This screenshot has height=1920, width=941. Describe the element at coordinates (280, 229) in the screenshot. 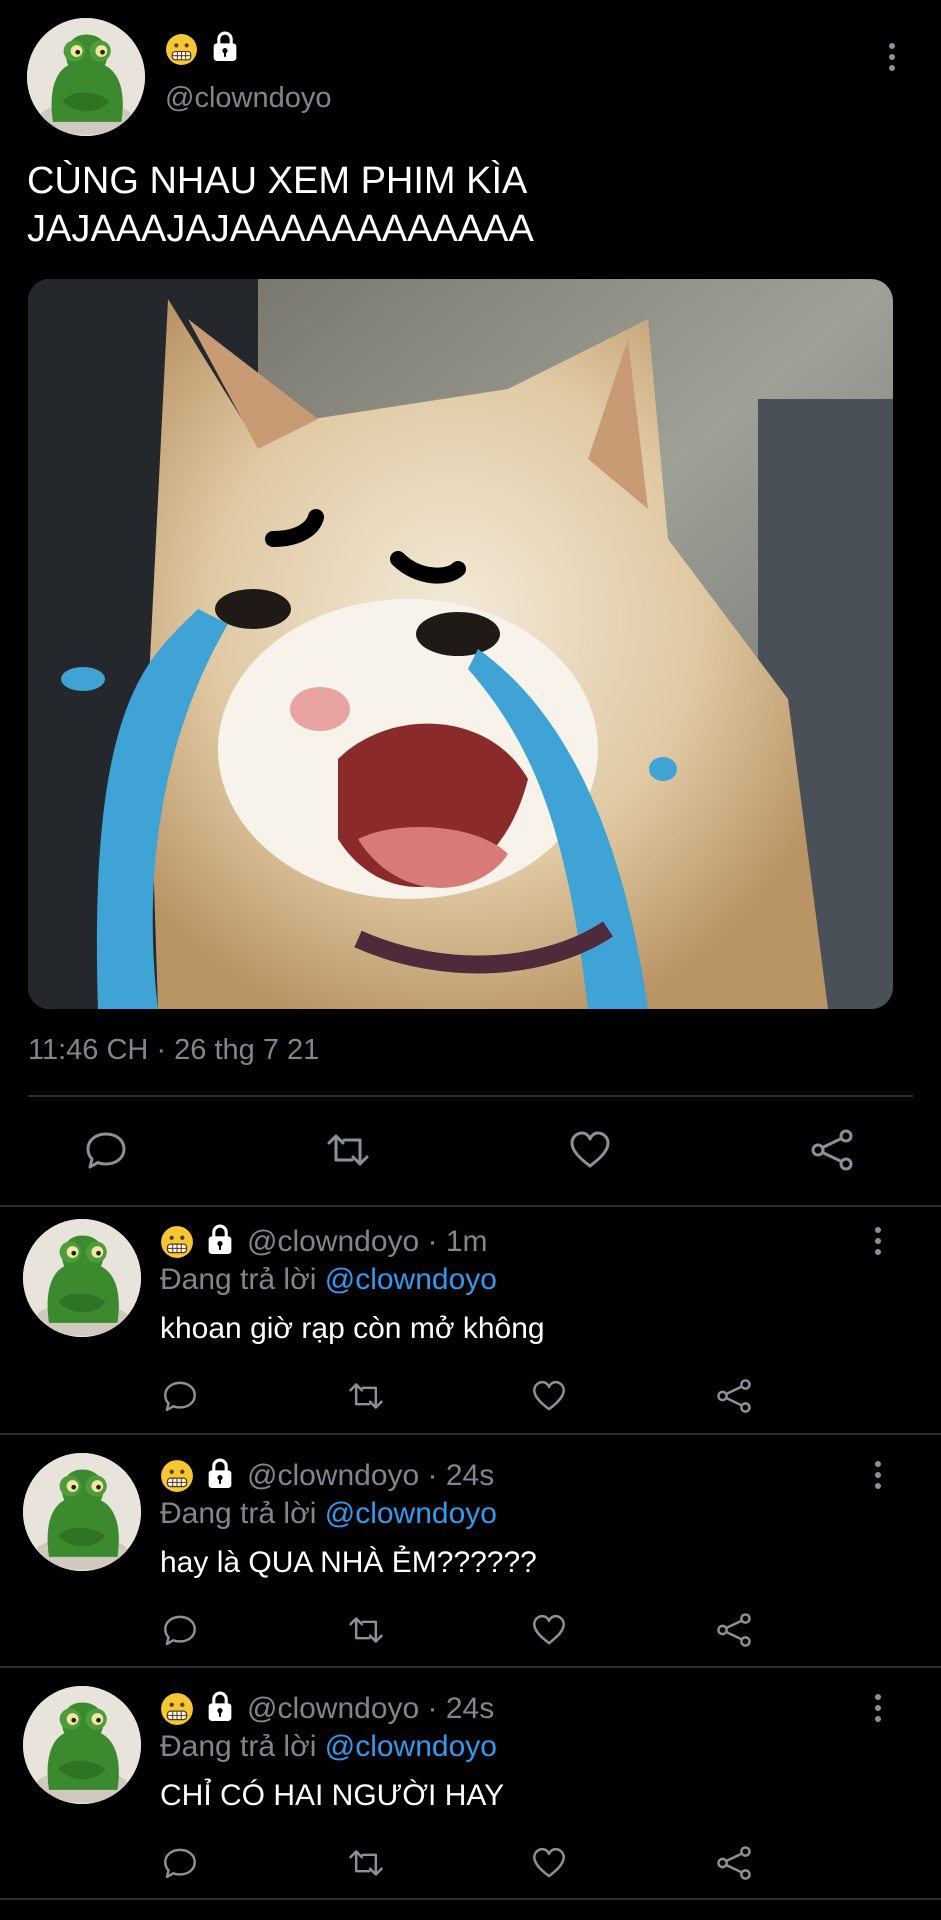

I see `tweet-text-line2: JAJAAAJAJAAAAAAAAAAAA` at that location.